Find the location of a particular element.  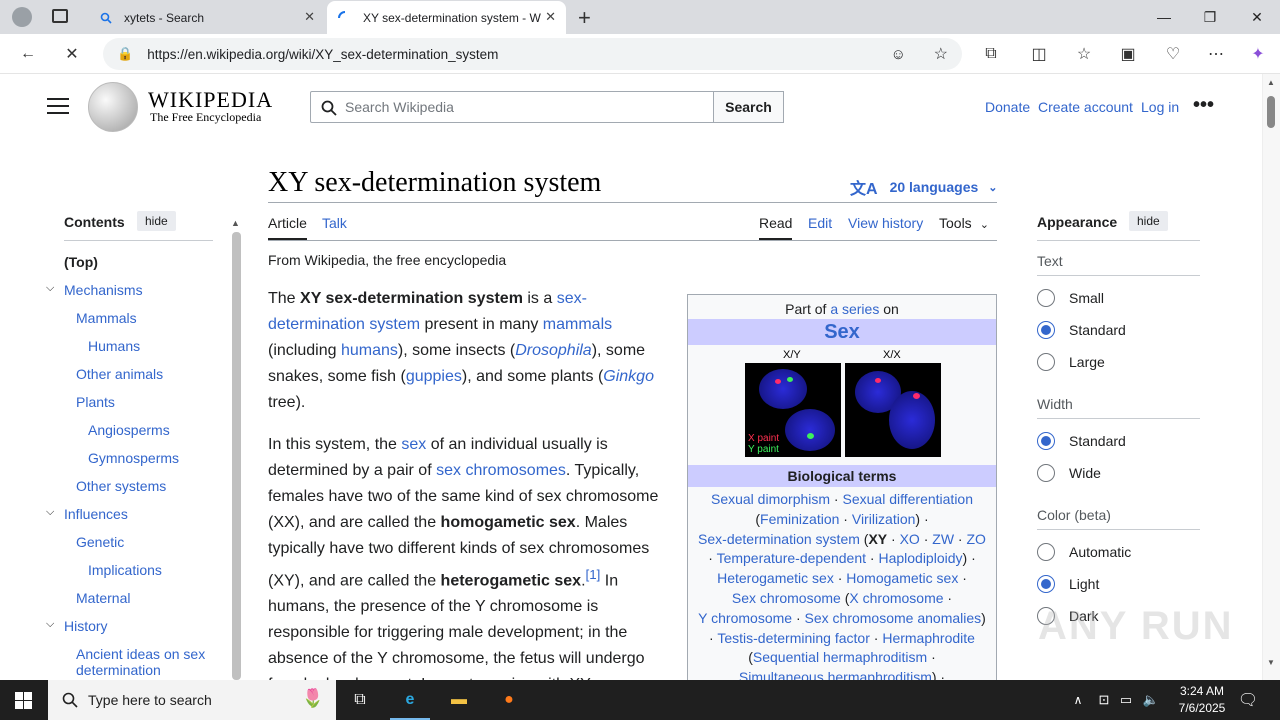

toc-scroll-up-icon: ▲ is located at coordinates (235, 223).